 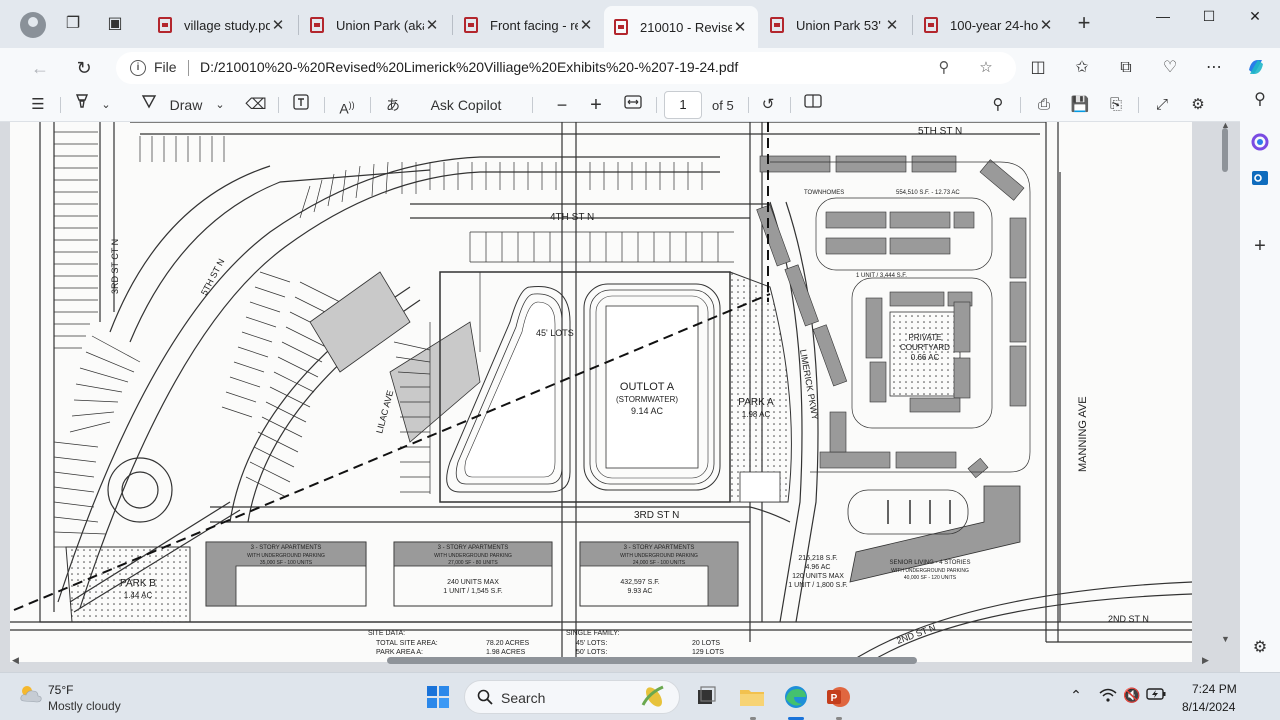 What do you see at coordinates (438, 697) in the screenshot?
I see `windows-start-icon` at bounding box center [438, 697].